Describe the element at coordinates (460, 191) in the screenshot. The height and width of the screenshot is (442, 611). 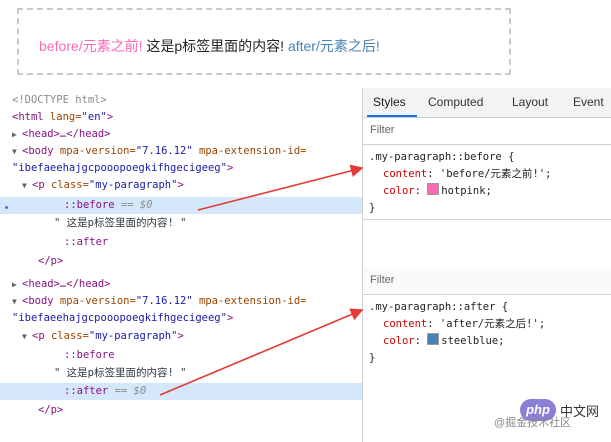
I see `color-declaration: color: hotpink;` at that location.